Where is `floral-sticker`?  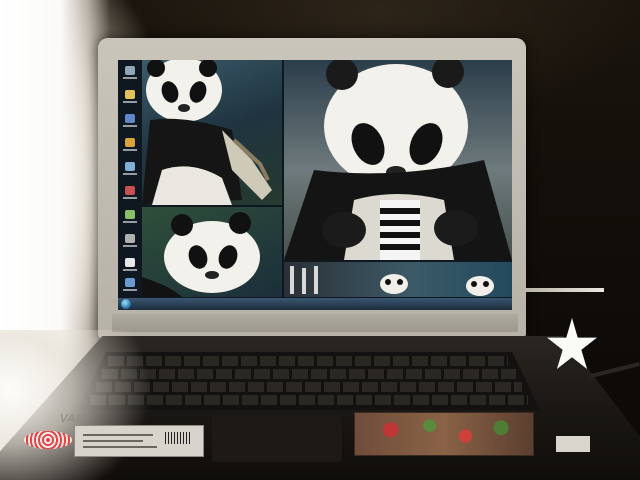
floral-sticker is located at coordinates (444, 434).